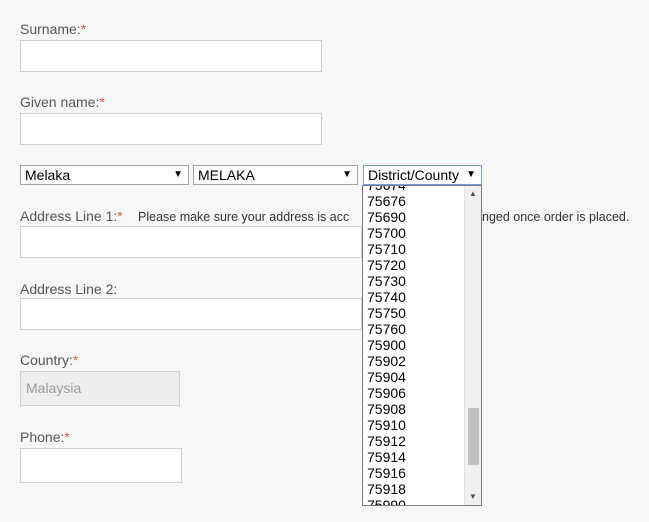  Describe the element at coordinates (49, 360) in the screenshot. I see `country-label: Country:*` at that location.